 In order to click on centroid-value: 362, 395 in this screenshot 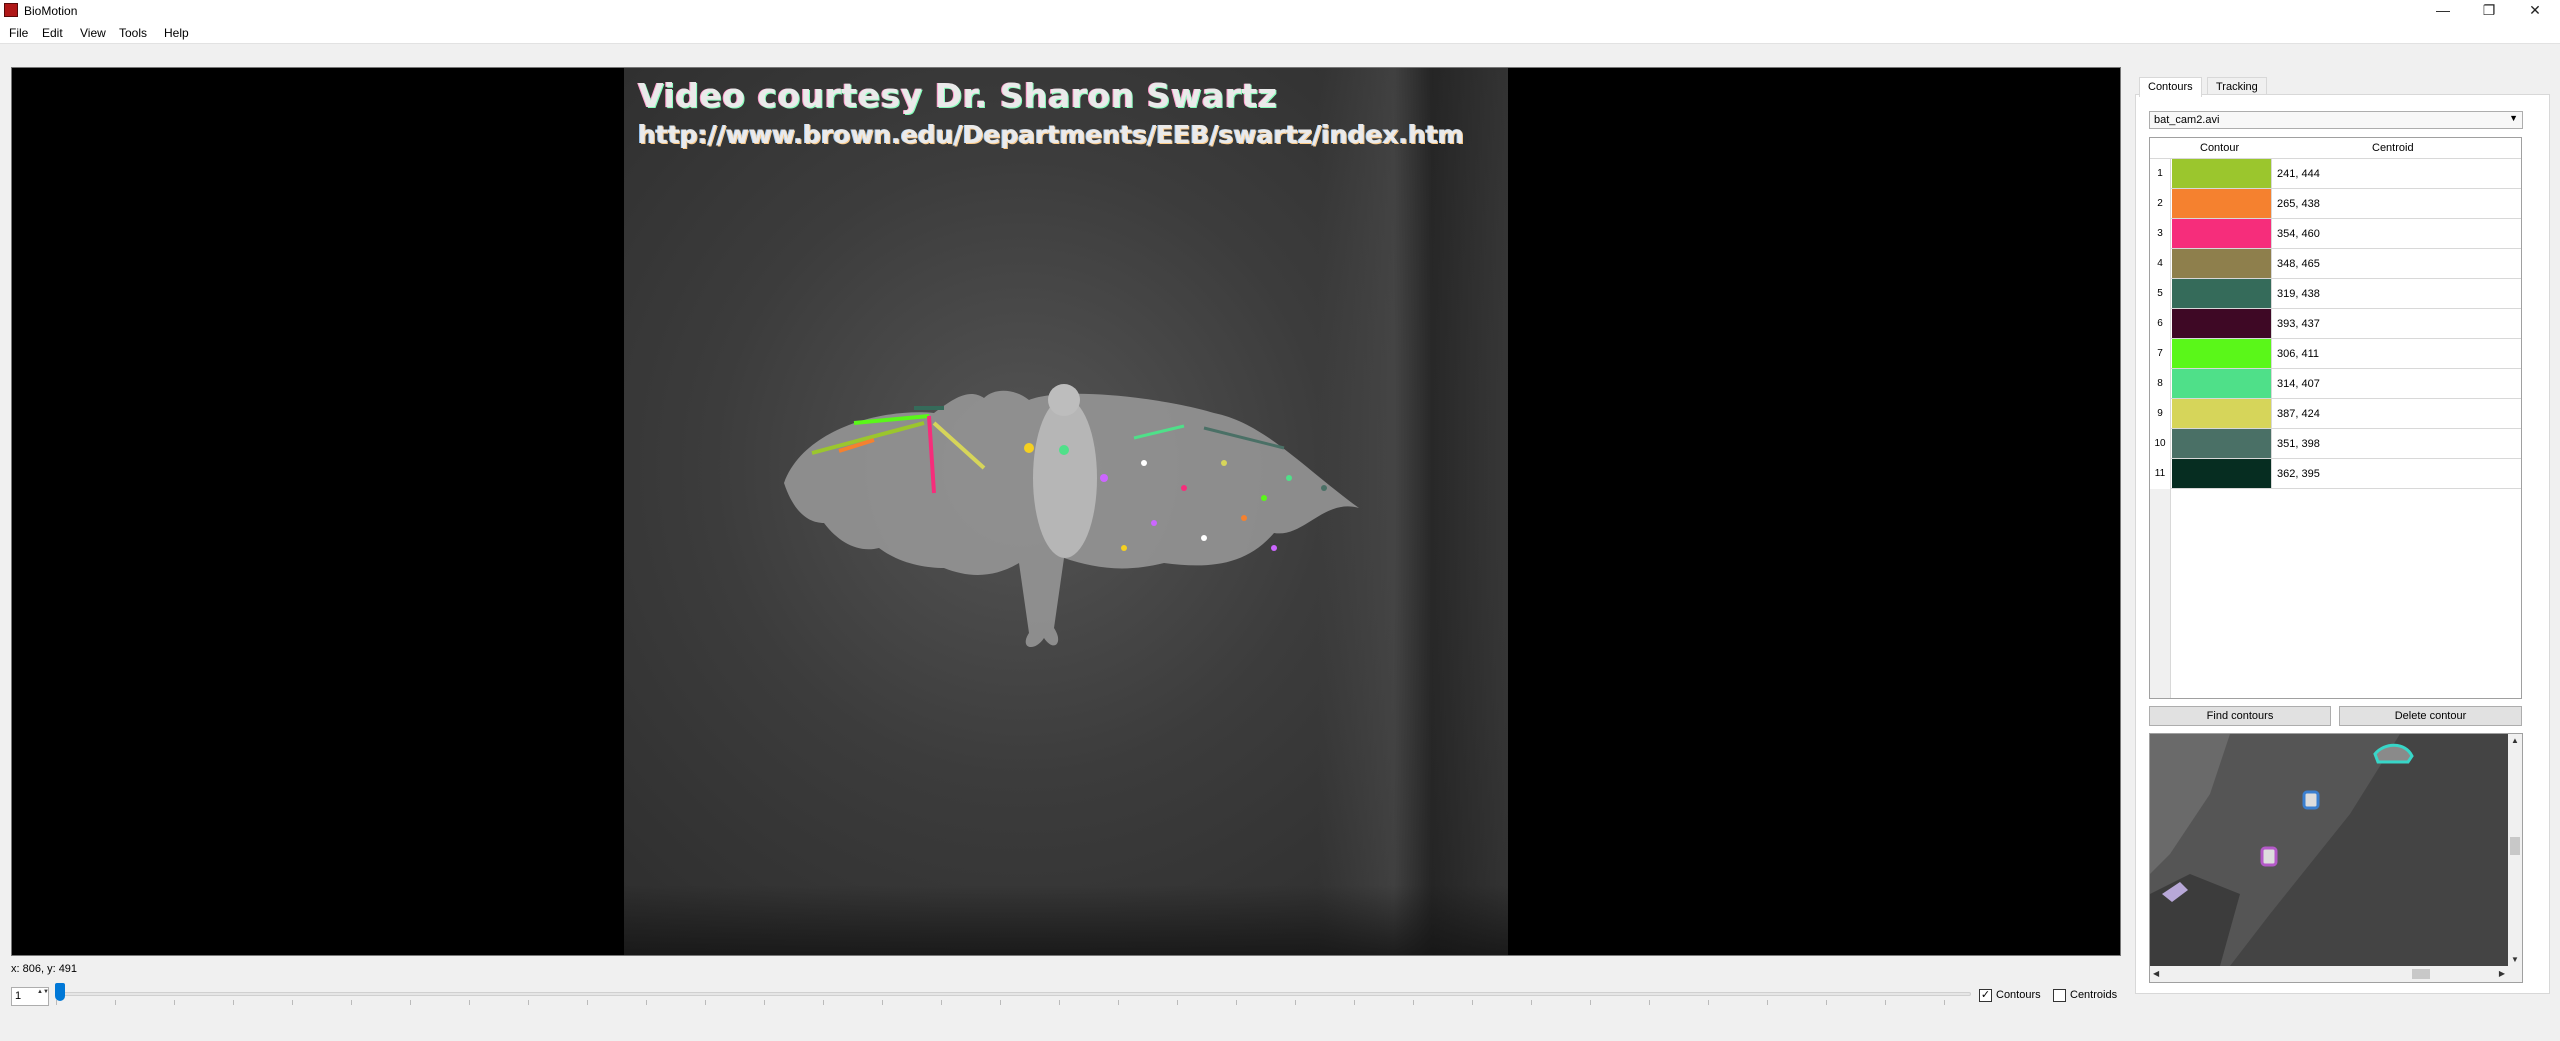, I will do `click(2298, 474)`.